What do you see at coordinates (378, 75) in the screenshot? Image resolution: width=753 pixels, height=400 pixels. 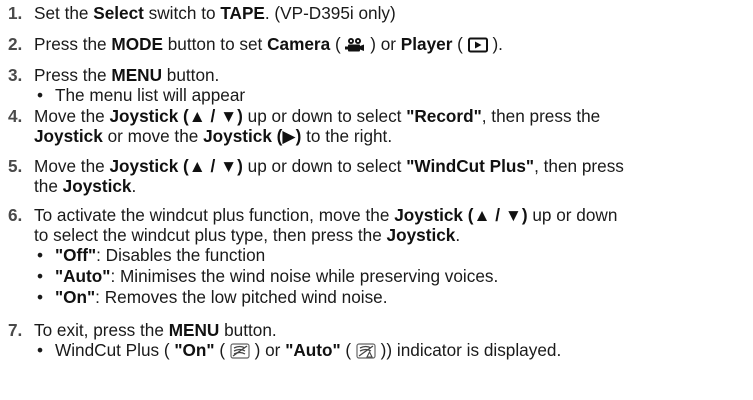 I see `step-3: 3. Press the MENU button.` at bounding box center [378, 75].